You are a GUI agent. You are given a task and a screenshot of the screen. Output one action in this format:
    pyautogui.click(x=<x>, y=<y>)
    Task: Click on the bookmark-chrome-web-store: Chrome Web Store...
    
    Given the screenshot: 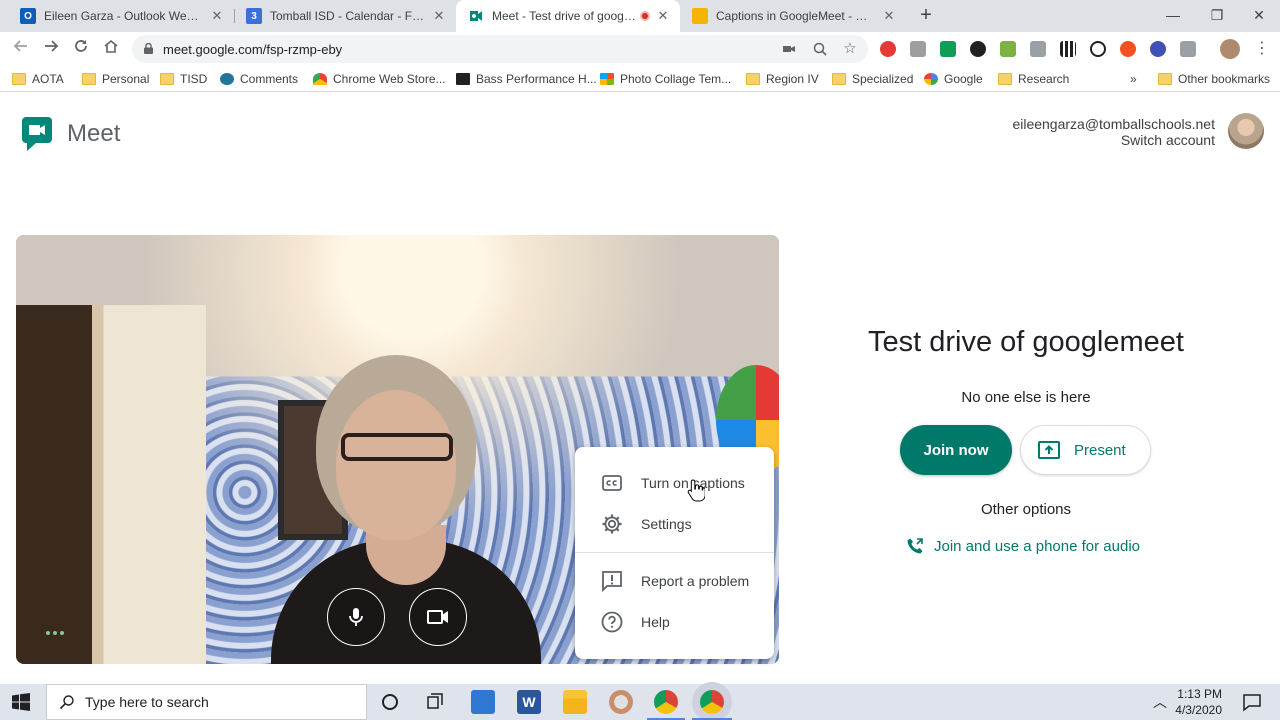 What is the action you would take?
    pyautogui.click(x=379, y=79)
    